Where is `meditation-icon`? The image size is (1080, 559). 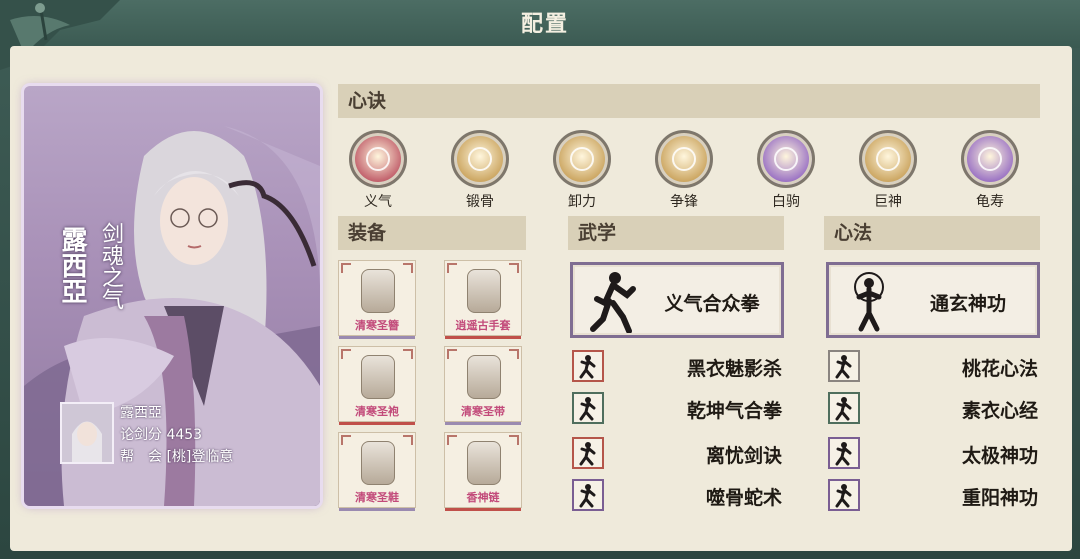 meditation-icon is located at coordinates (869, 302).